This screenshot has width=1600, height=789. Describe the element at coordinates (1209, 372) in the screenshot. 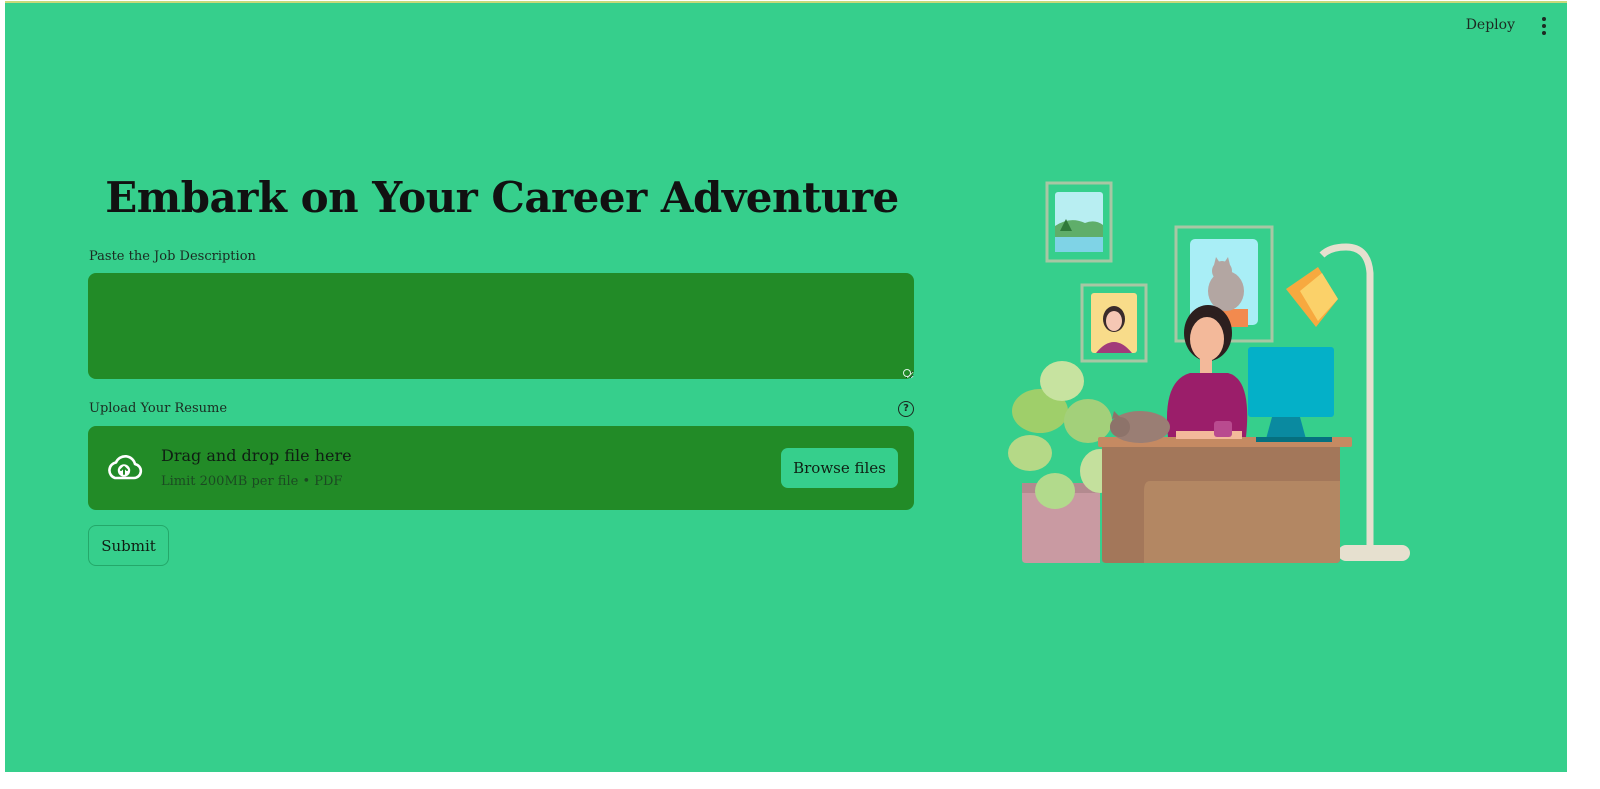

I see `woman-at-desk-illustration` at that location.